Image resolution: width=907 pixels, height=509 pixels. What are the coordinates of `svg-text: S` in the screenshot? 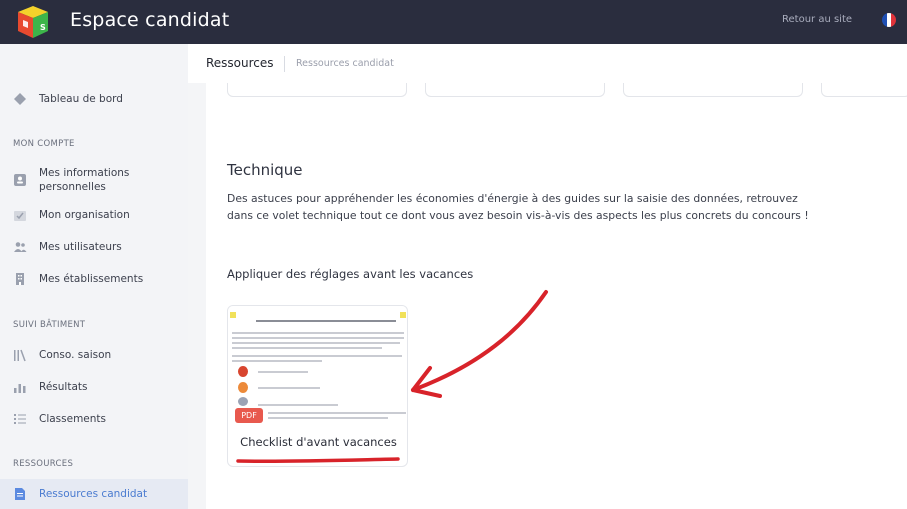 It's located at (43, 27).